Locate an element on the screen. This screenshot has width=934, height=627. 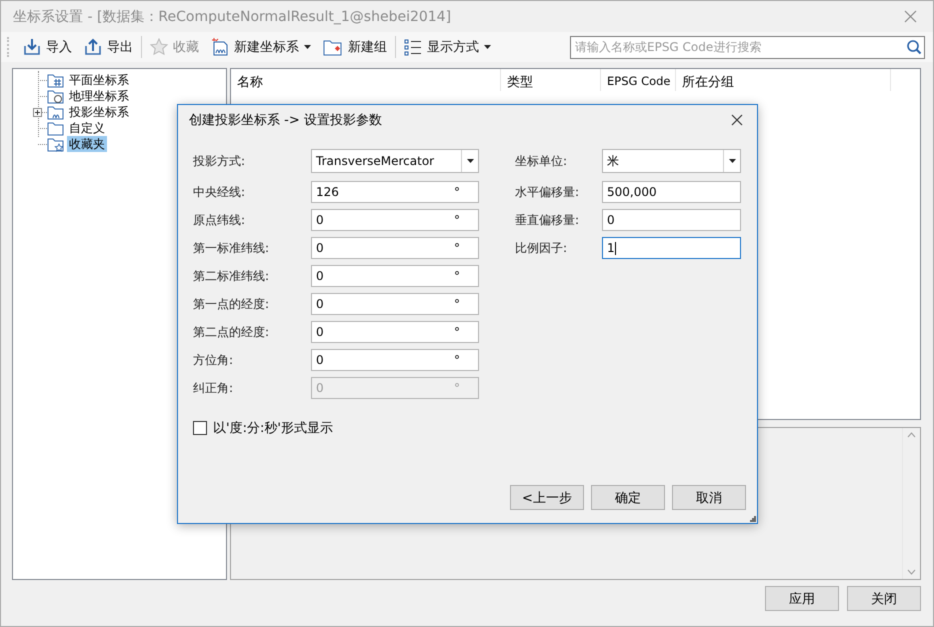
footer-button: 关闭 is located at coordinates (884, 598).